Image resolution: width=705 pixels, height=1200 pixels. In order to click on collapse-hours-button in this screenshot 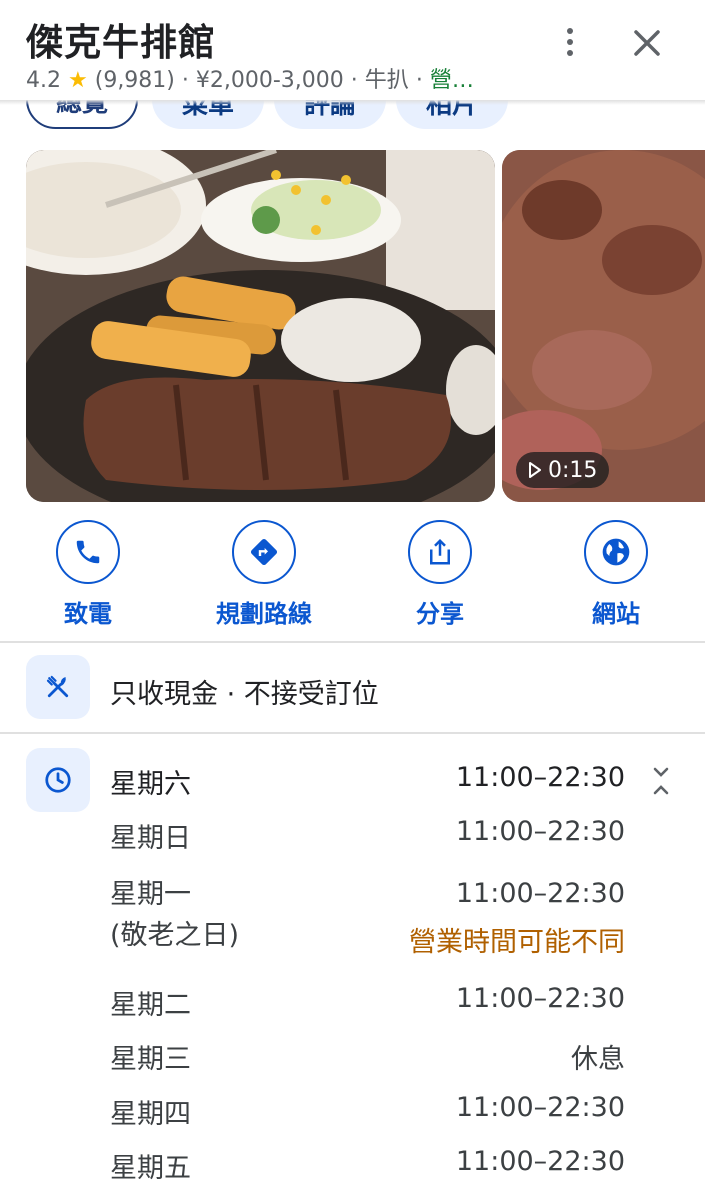, I will do `click(661, 781)`.